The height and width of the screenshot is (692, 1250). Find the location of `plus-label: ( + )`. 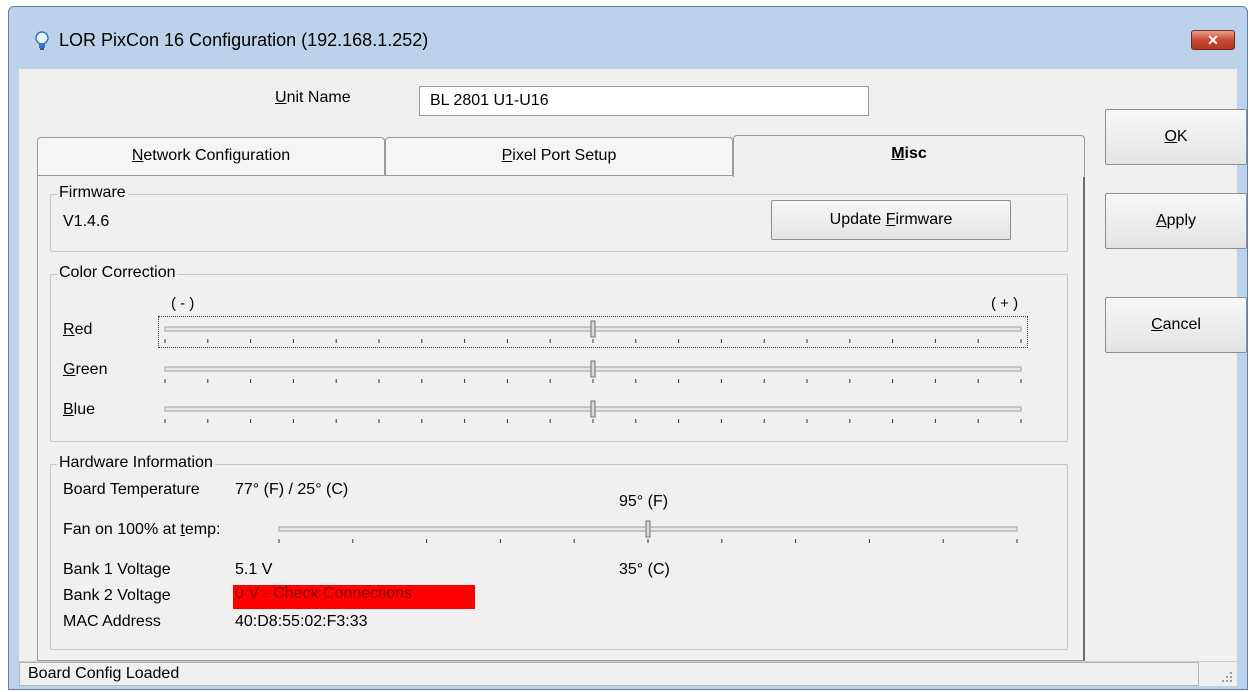

plus-label: ( + ) is located at coordinates (1005, 303).